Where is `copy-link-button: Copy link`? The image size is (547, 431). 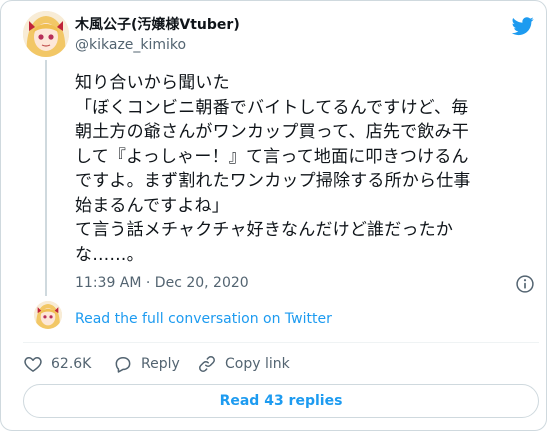
copy-link-button: Copy link is located at coordinates (243, 364).